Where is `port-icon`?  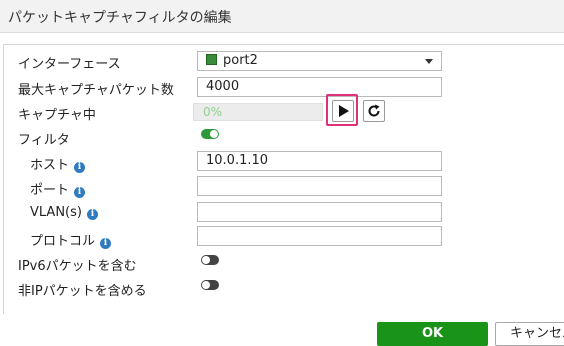
port-icon is located at coordinates (211, 59).